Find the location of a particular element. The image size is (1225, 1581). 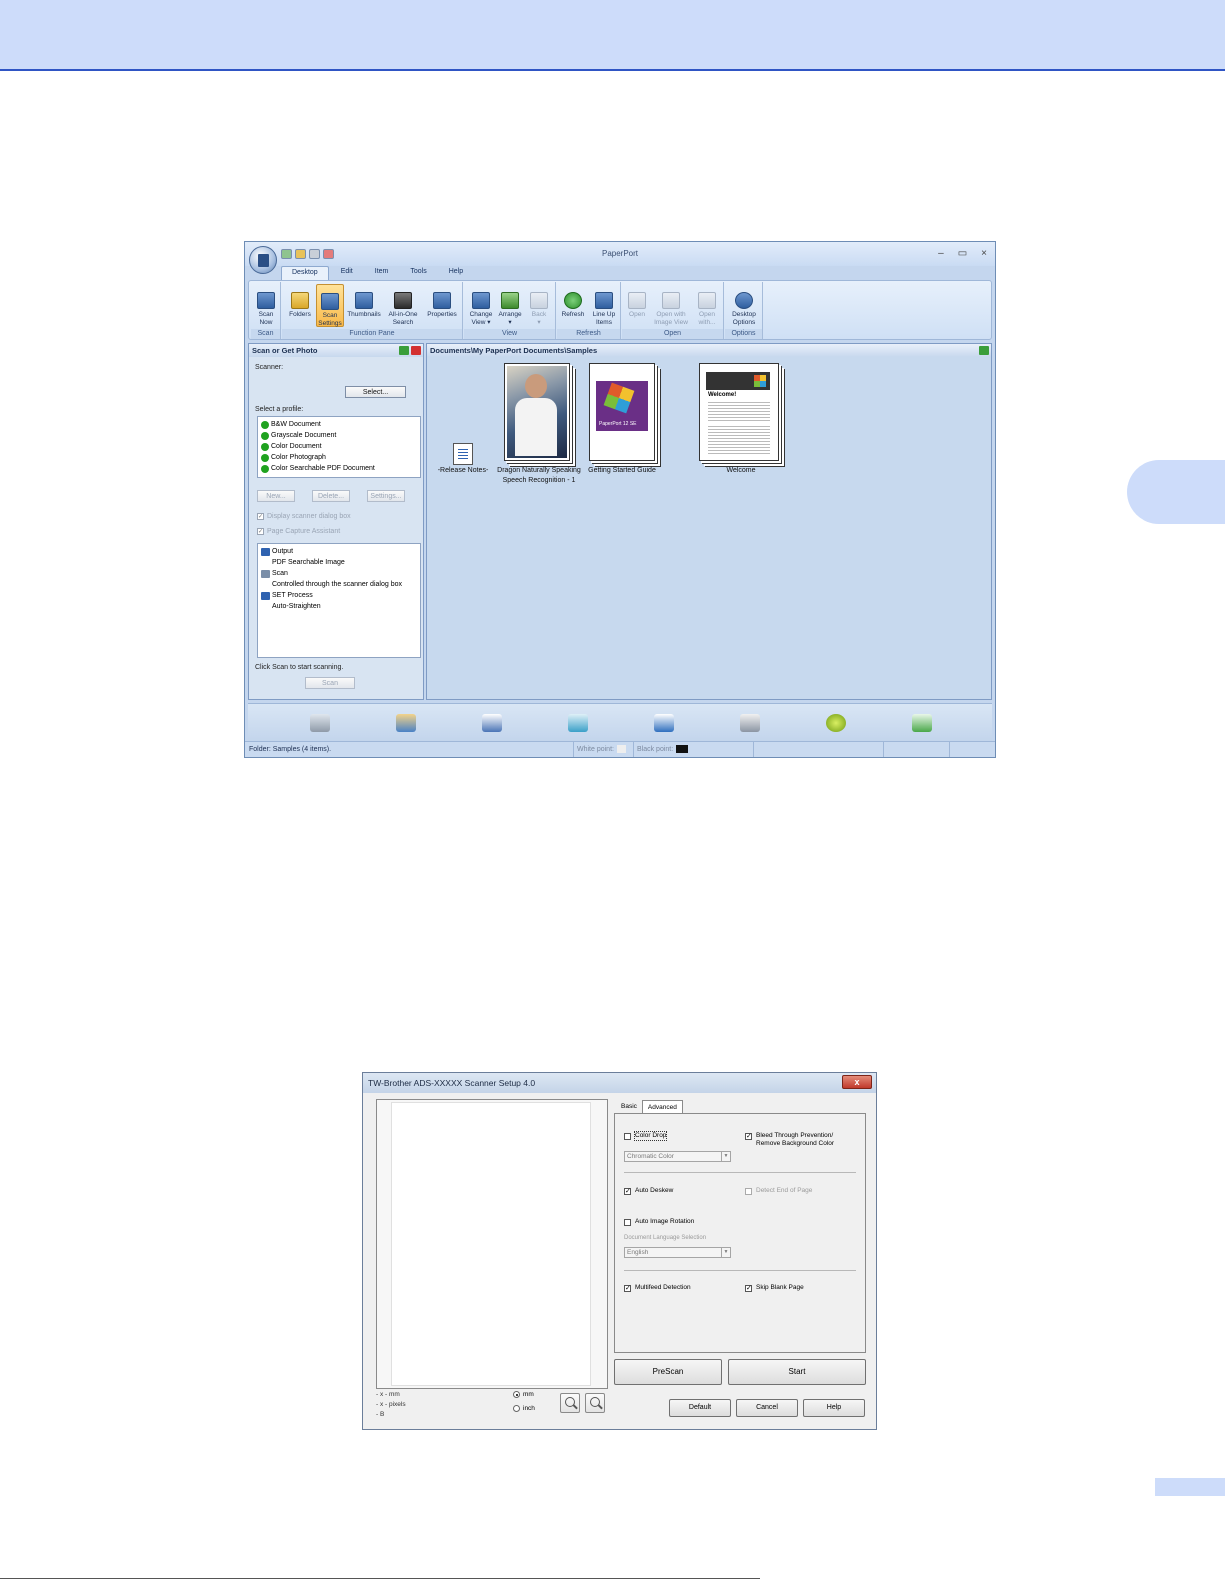

path-header: Documents\My PaperPort Documents\Samples is located at coordinates (709, 350).